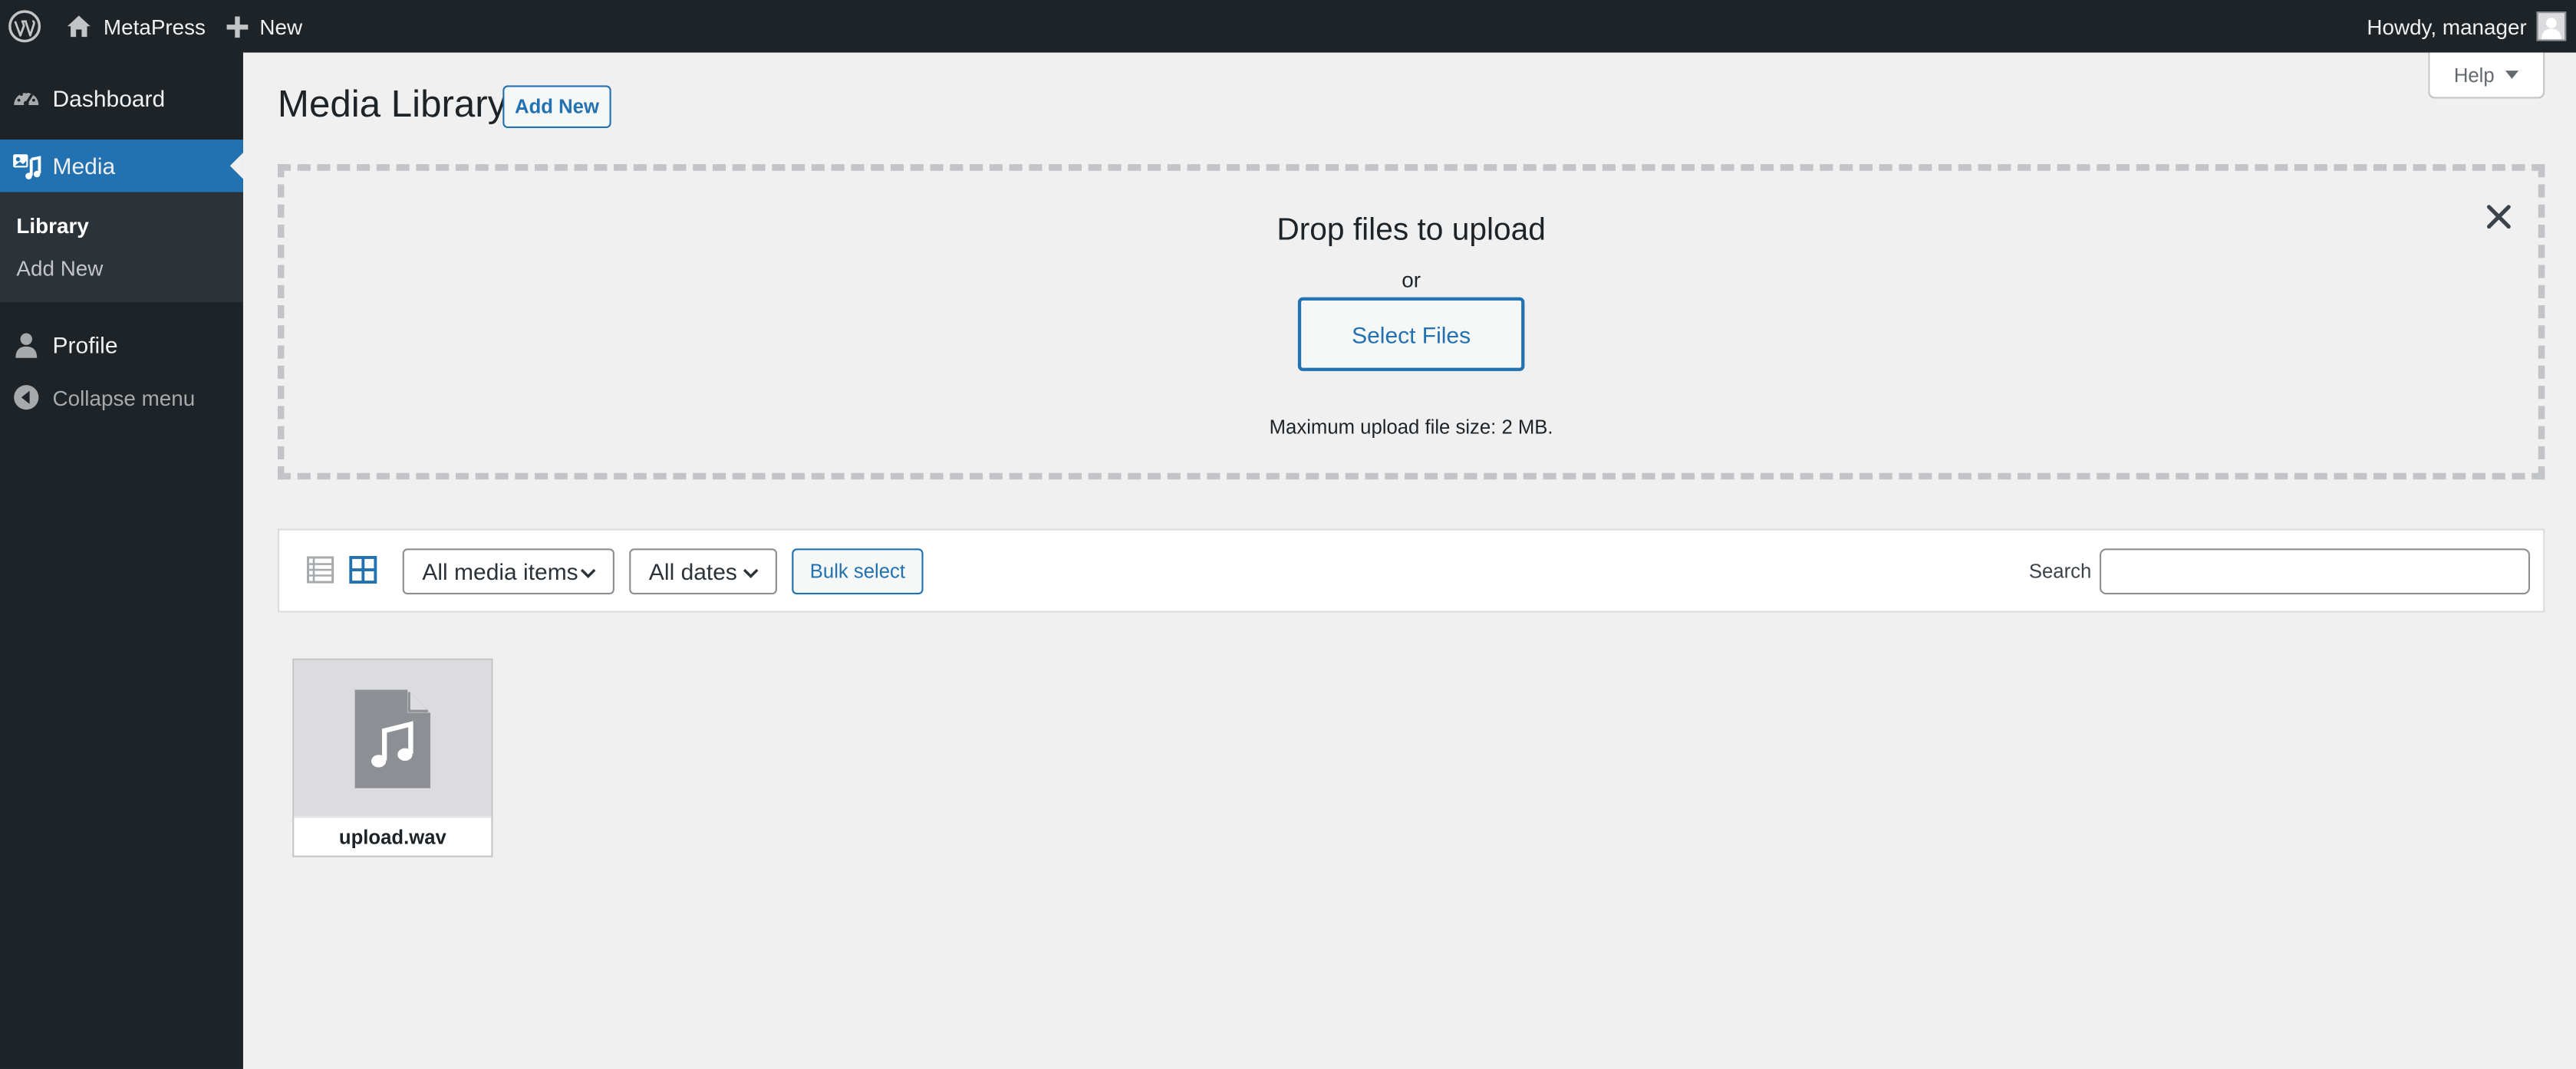 The height and width of the screenshot is (1069, 2576). Describe the element at coordinates (109, 99) in the screenshot. I see `sidebar-item-label: Dashboard` at that location.